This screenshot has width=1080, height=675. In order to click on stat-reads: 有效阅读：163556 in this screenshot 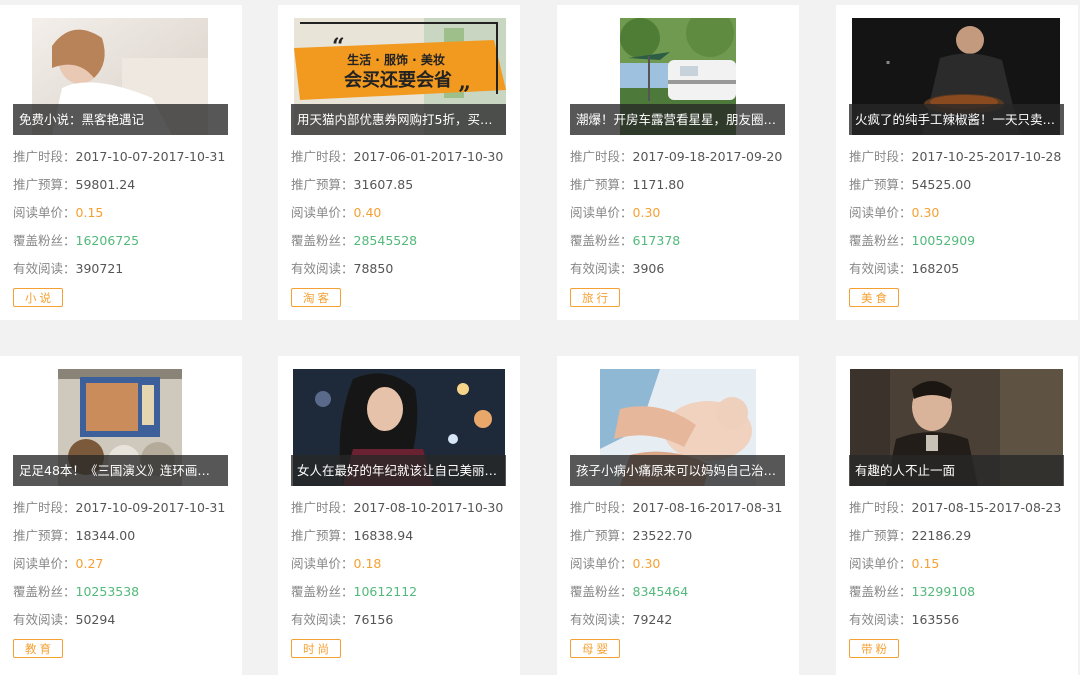, I will do `click(961, 620)`.